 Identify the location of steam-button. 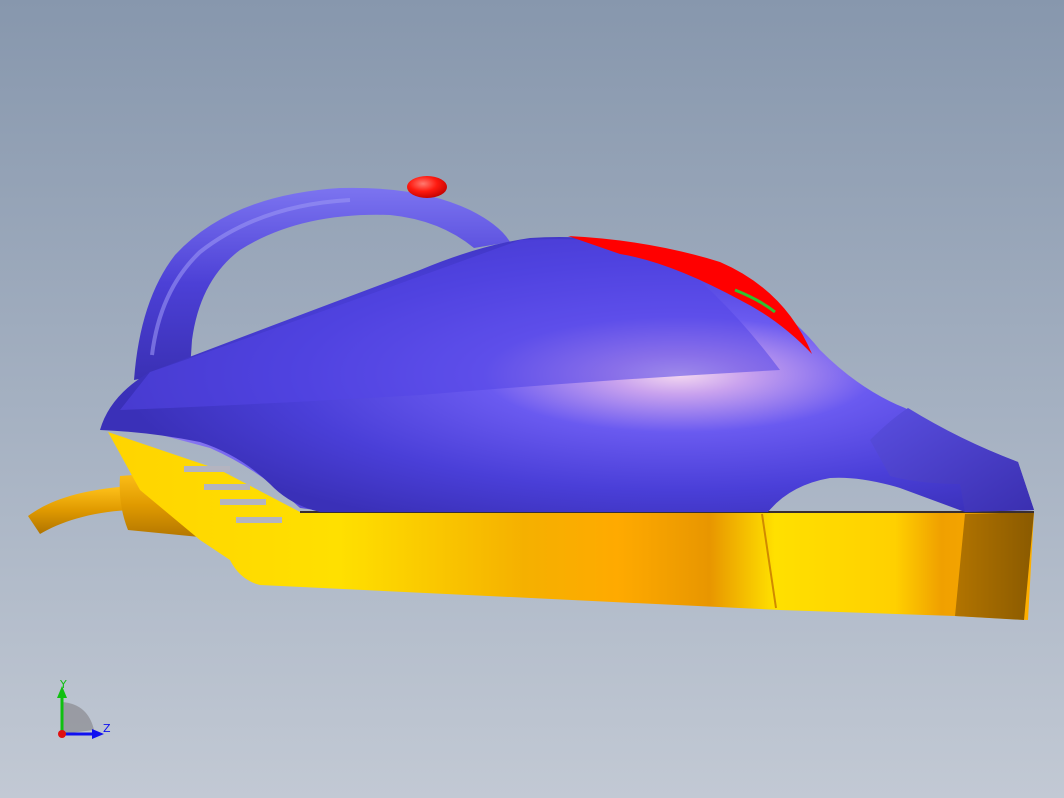
(427, 187).